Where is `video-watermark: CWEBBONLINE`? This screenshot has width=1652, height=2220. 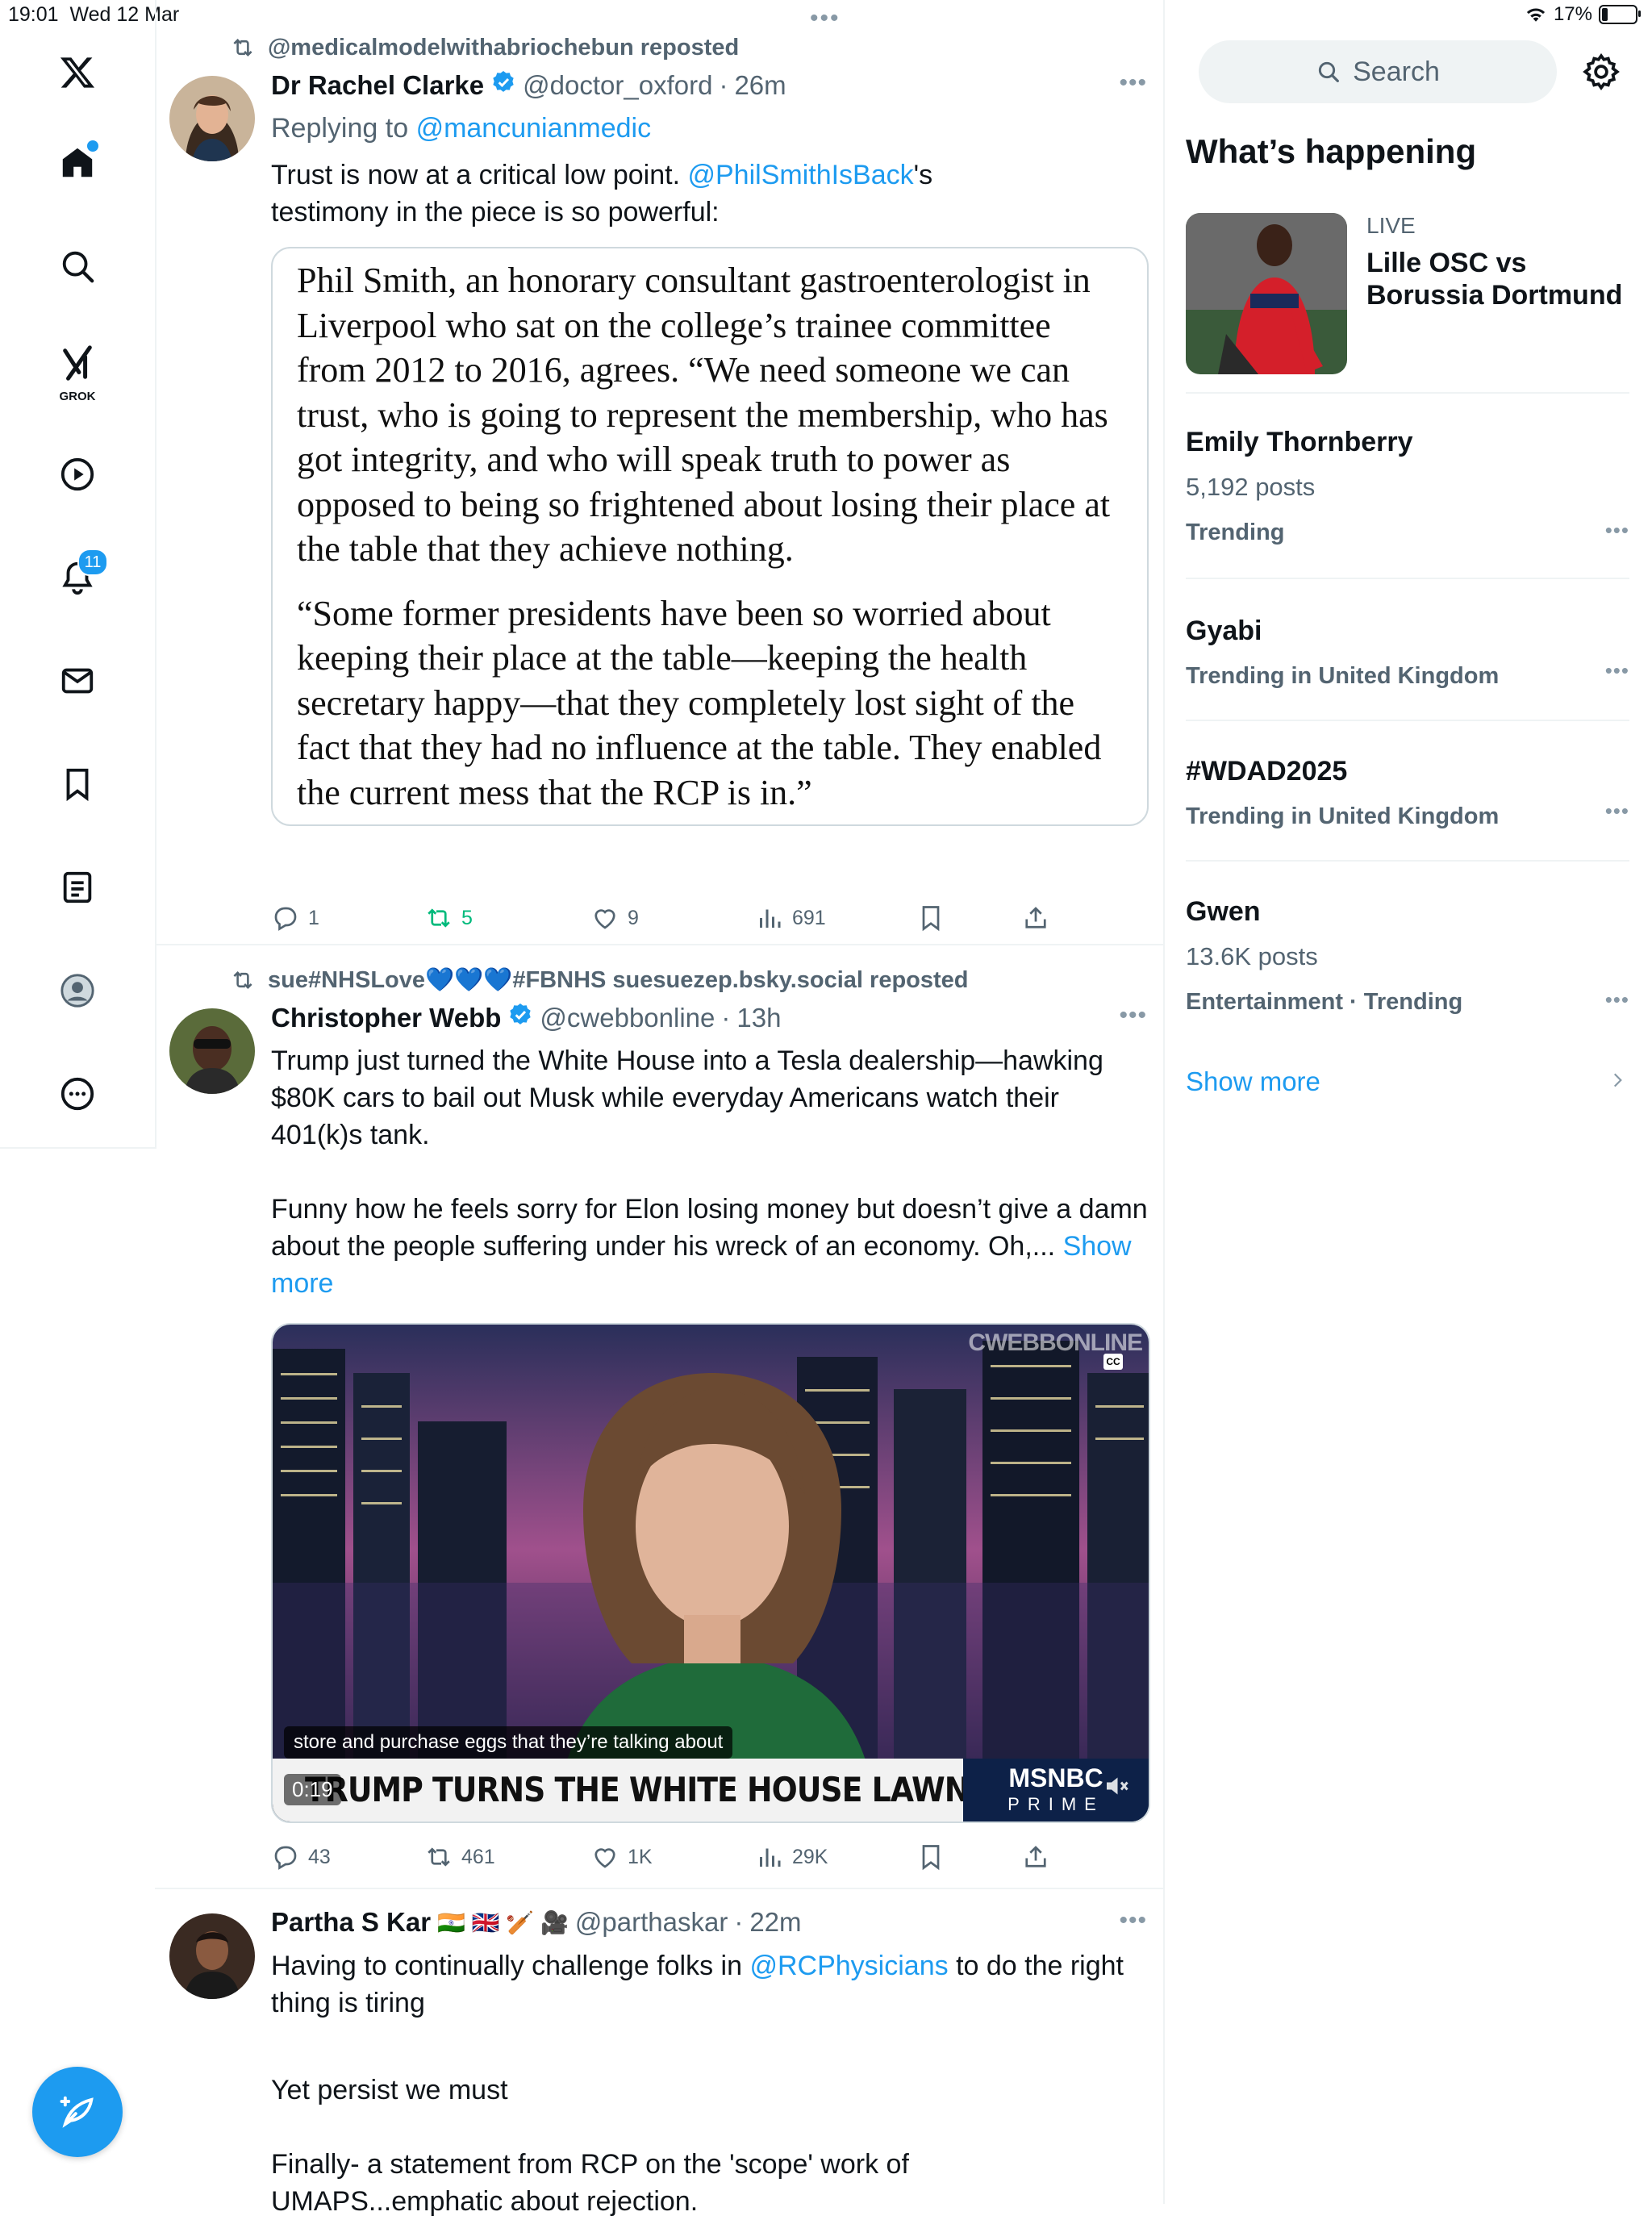
video-watermark: CWEBBONLINE is located at coordinates (1055, 1342).